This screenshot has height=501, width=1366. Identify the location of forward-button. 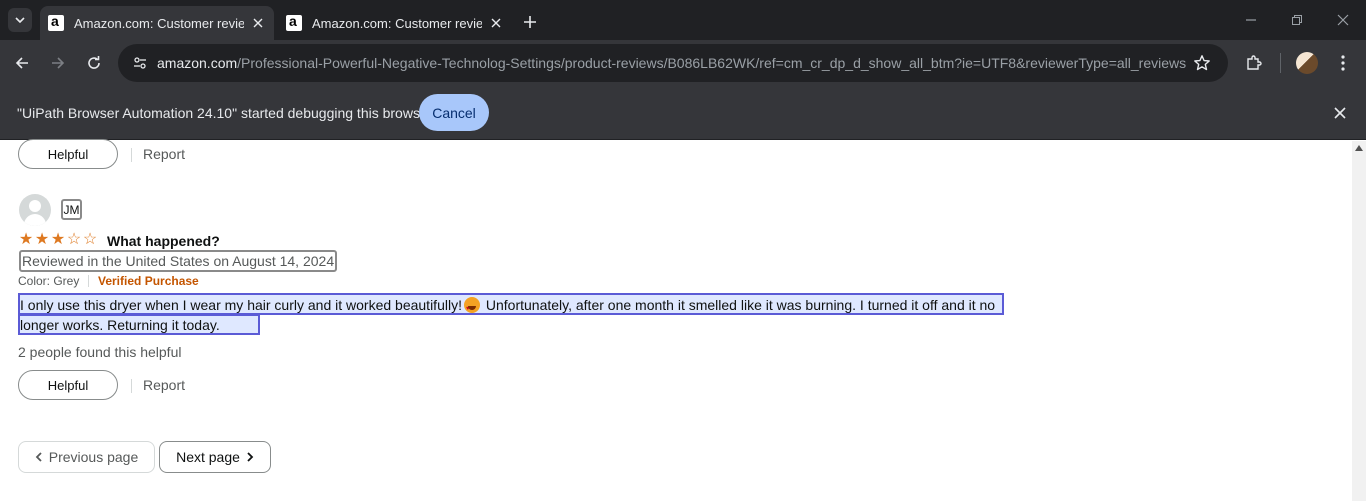
(58, 63).